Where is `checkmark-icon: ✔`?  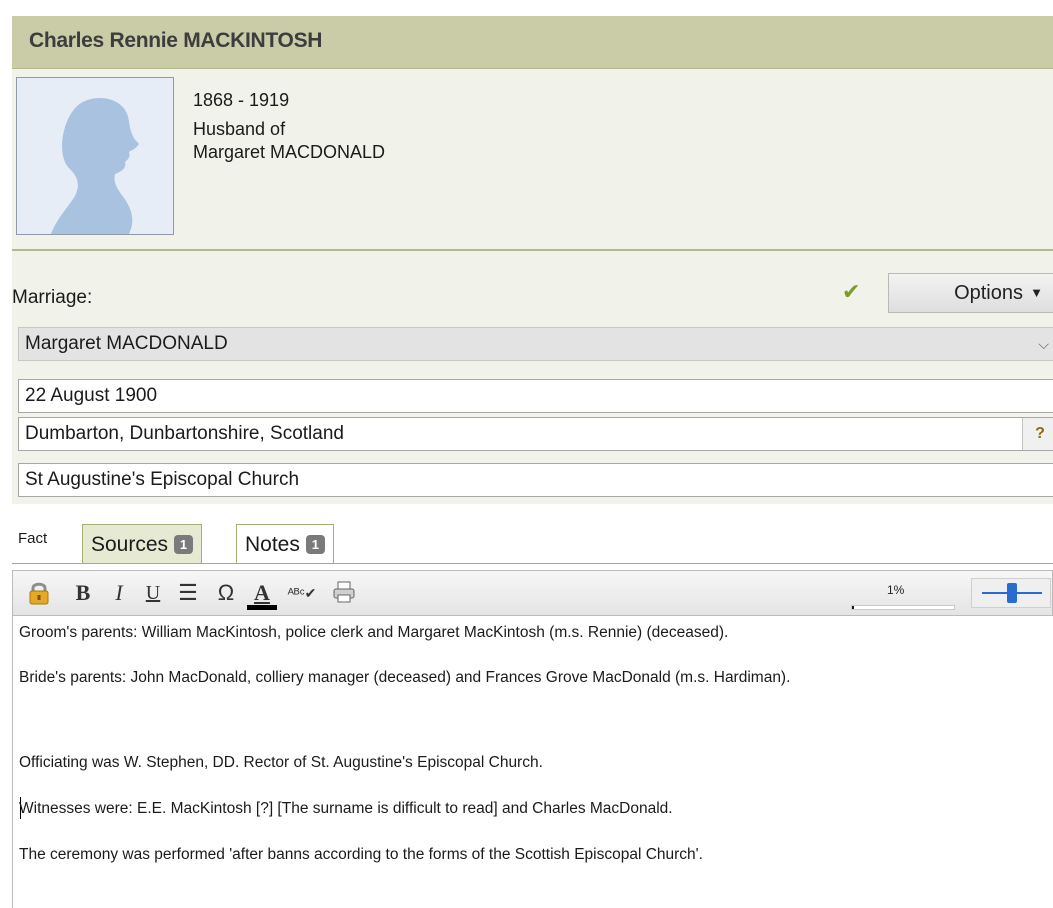 checkmark-icon: ✔ is located at coordinates (851, 291).